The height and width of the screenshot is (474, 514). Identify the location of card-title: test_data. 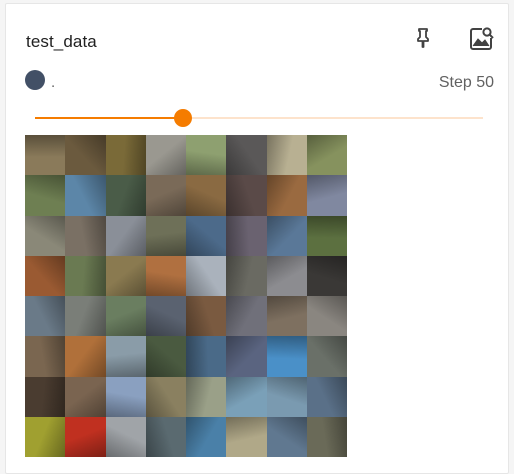
(61, 41).